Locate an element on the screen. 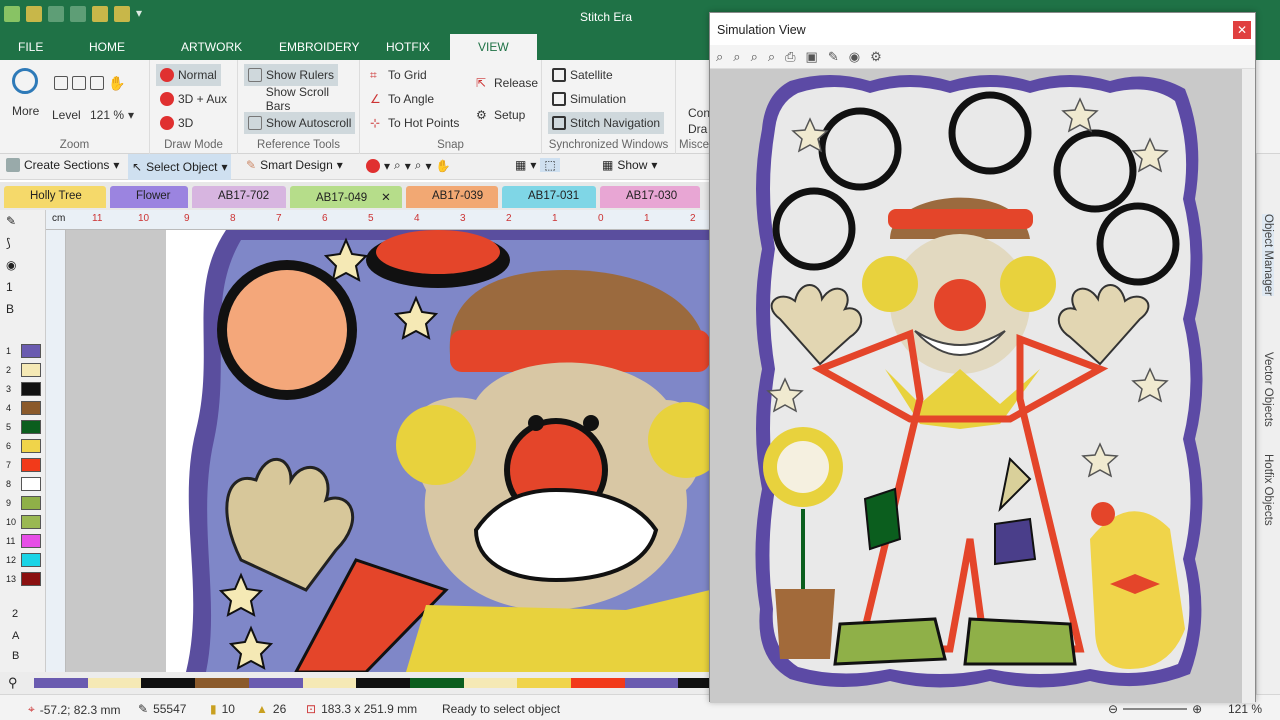  palette-count: 2 is located at coordinates (15, 614).